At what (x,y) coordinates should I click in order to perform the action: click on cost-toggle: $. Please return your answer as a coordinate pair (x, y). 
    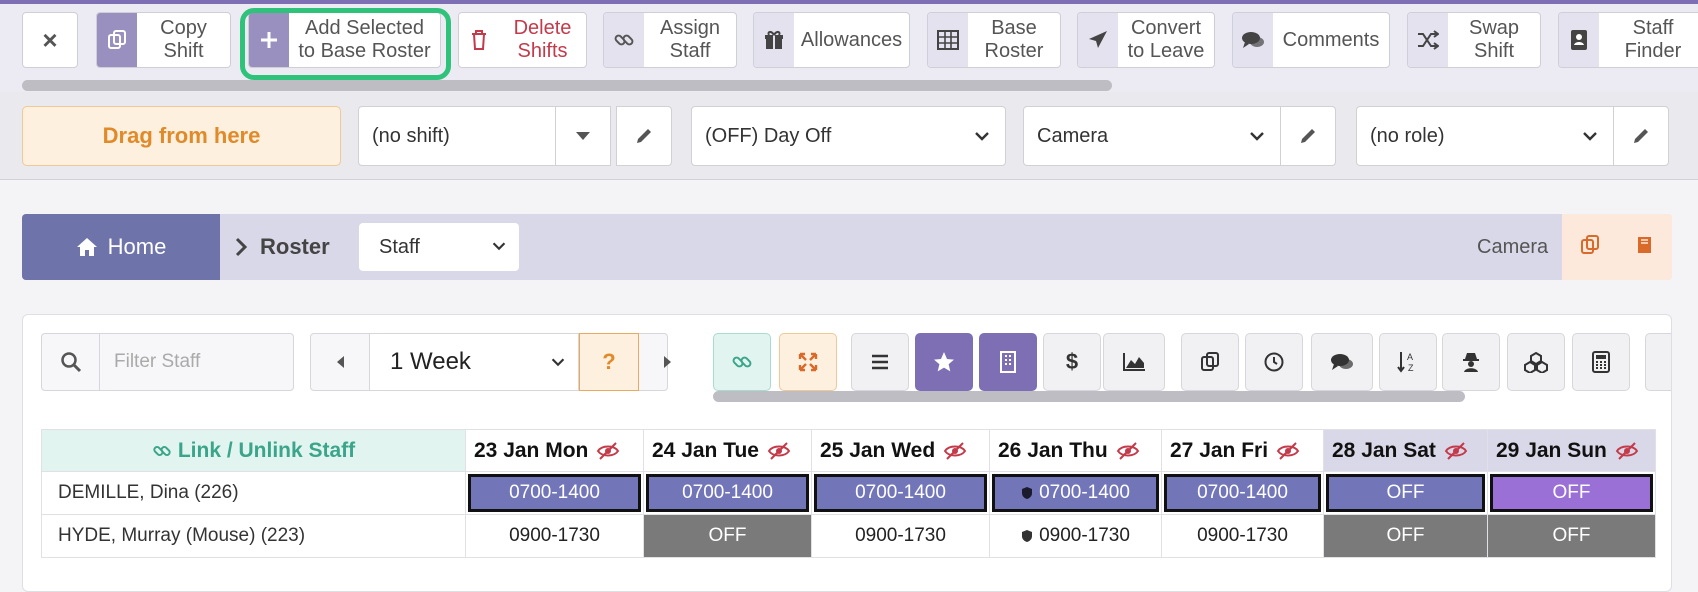
    Looking at the image, I should click on (1072, 362).